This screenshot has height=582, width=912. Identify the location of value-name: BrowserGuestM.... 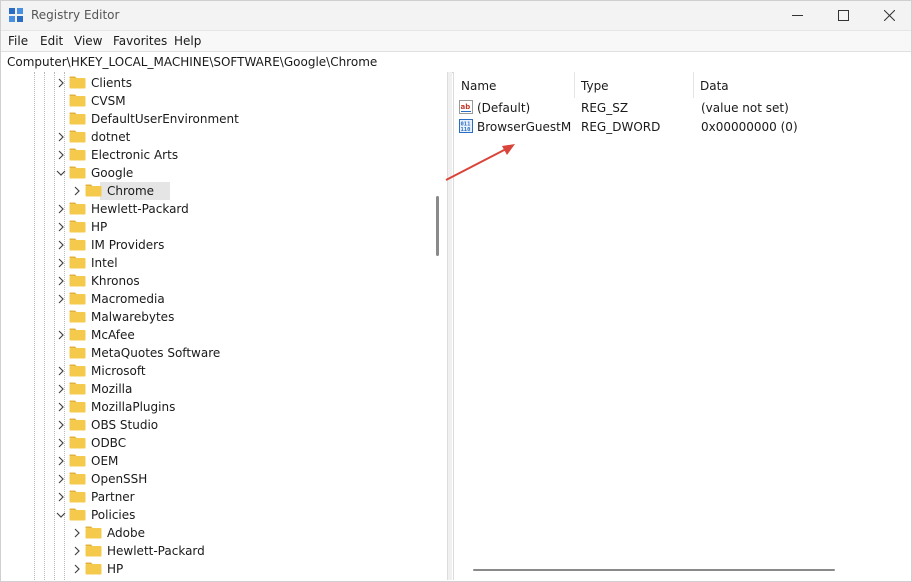
(524, 127).